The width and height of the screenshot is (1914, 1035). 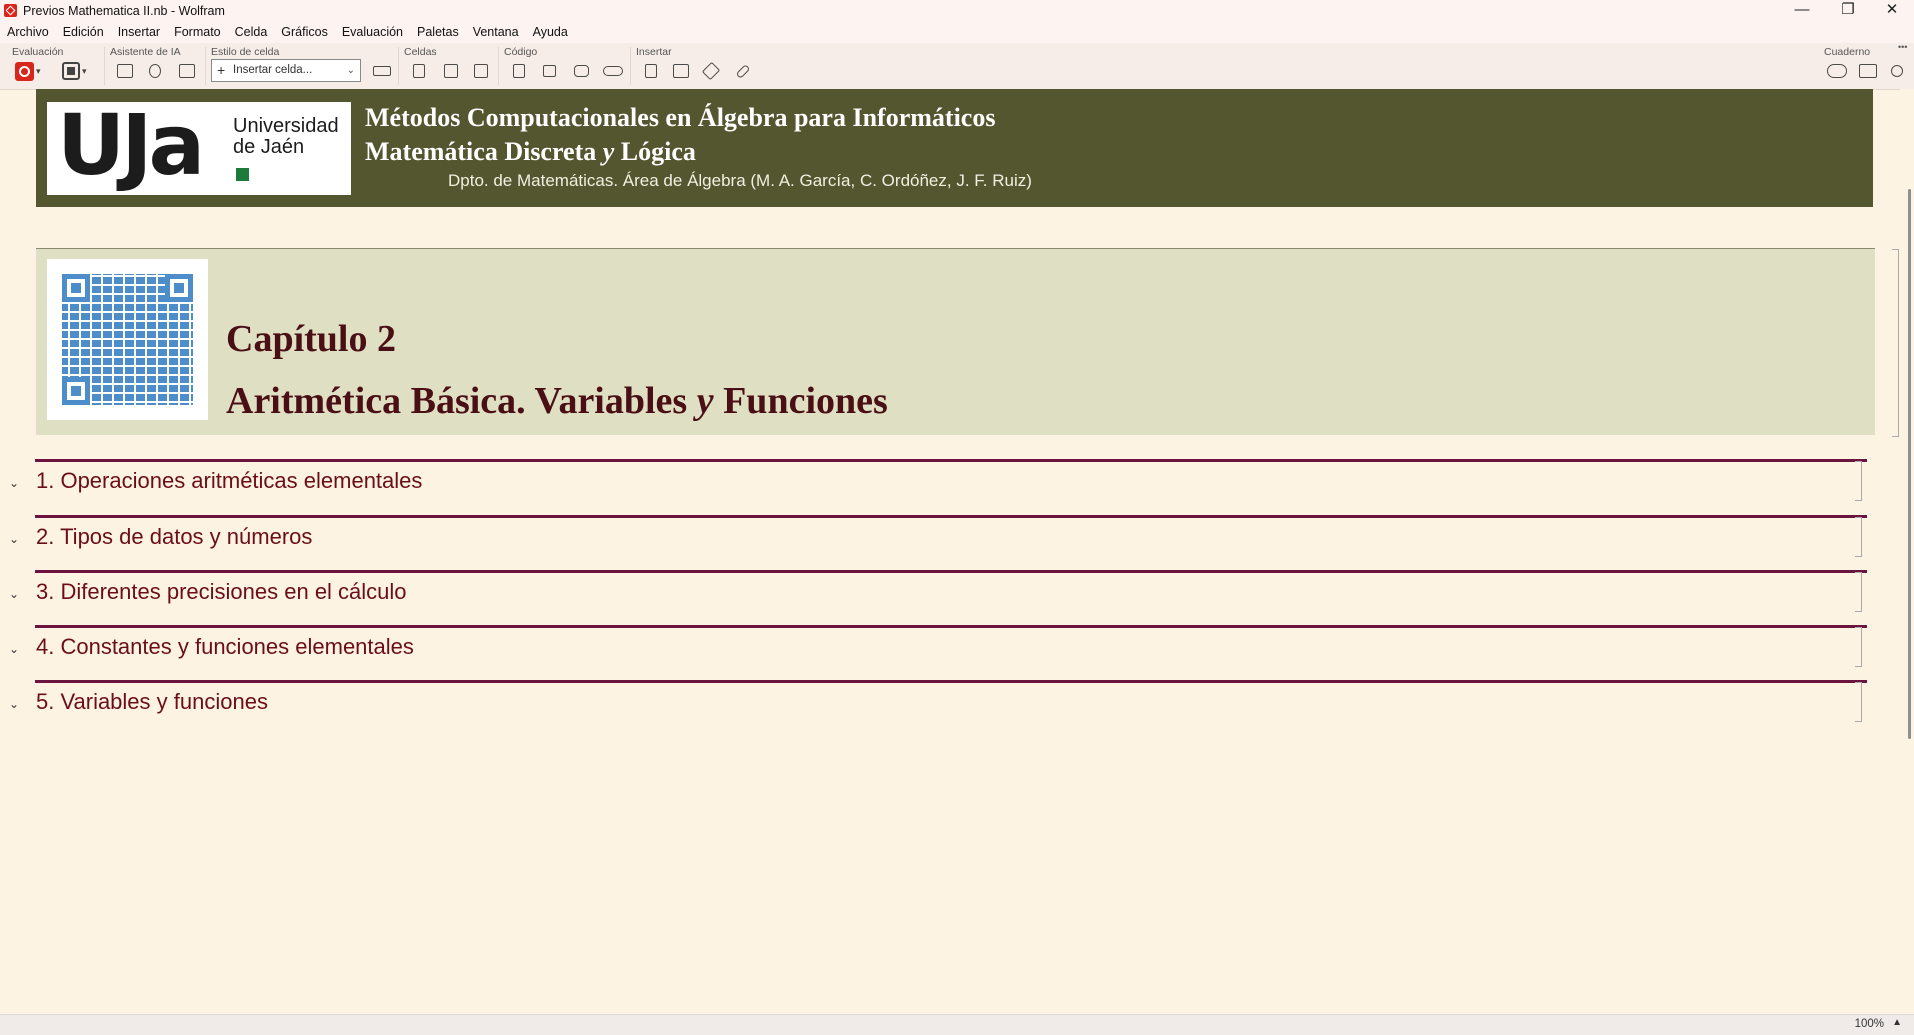 What do you see at coordinates (197, 32) in the screenshot?
I see `menu-formato: Formato` at bounding box center [197, 32].